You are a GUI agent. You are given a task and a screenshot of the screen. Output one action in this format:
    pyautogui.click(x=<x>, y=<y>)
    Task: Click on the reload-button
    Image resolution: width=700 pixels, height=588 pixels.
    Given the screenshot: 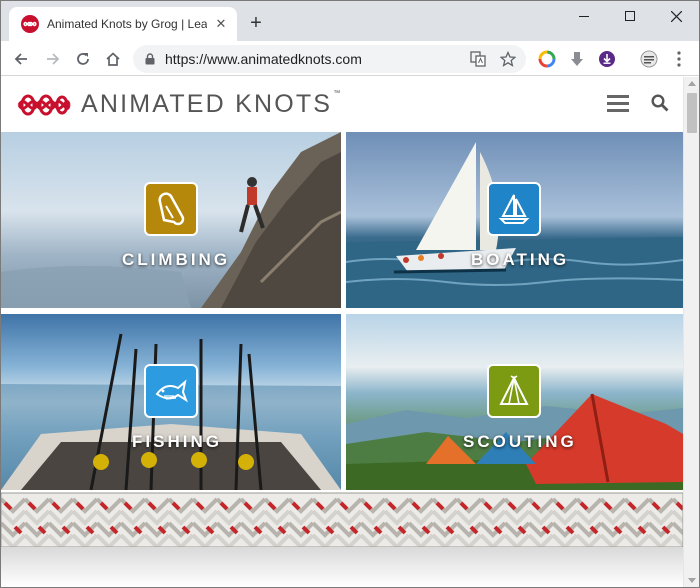 What is the action you would take?
    pyautogui.click(x=83, y=59)
    